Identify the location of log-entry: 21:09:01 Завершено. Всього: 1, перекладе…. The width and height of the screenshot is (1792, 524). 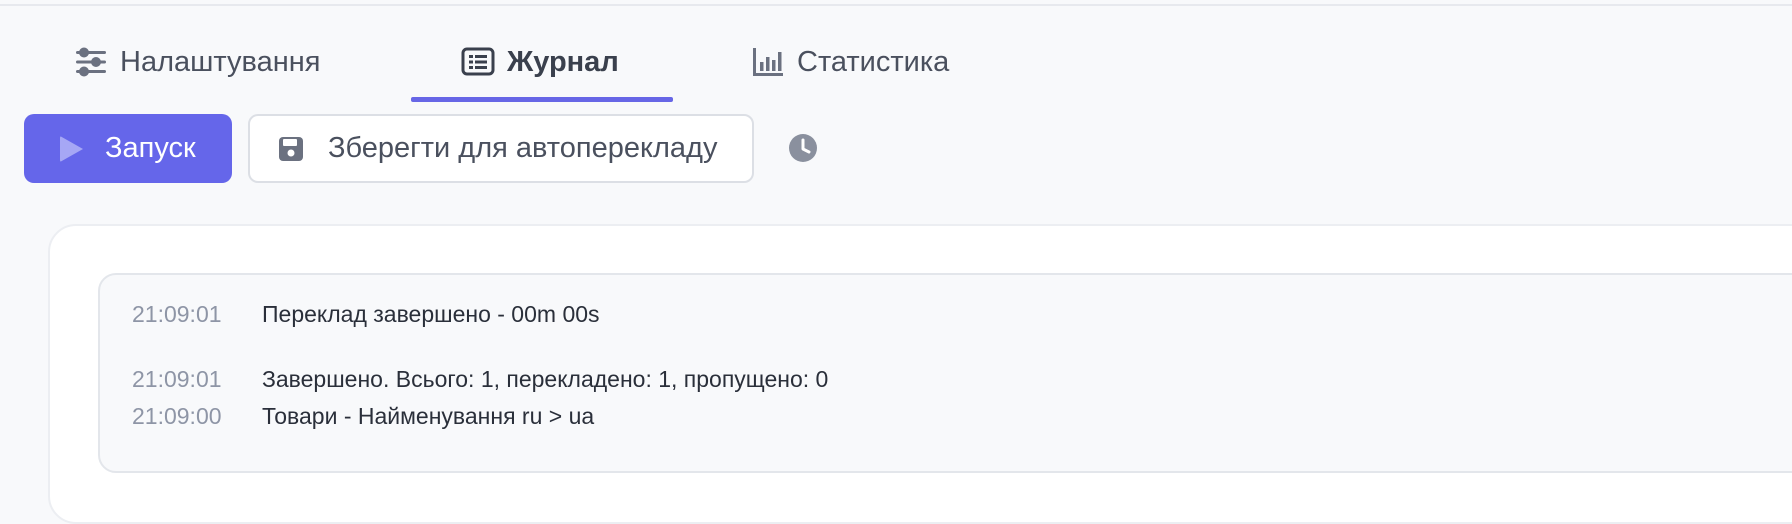
(480, 379).